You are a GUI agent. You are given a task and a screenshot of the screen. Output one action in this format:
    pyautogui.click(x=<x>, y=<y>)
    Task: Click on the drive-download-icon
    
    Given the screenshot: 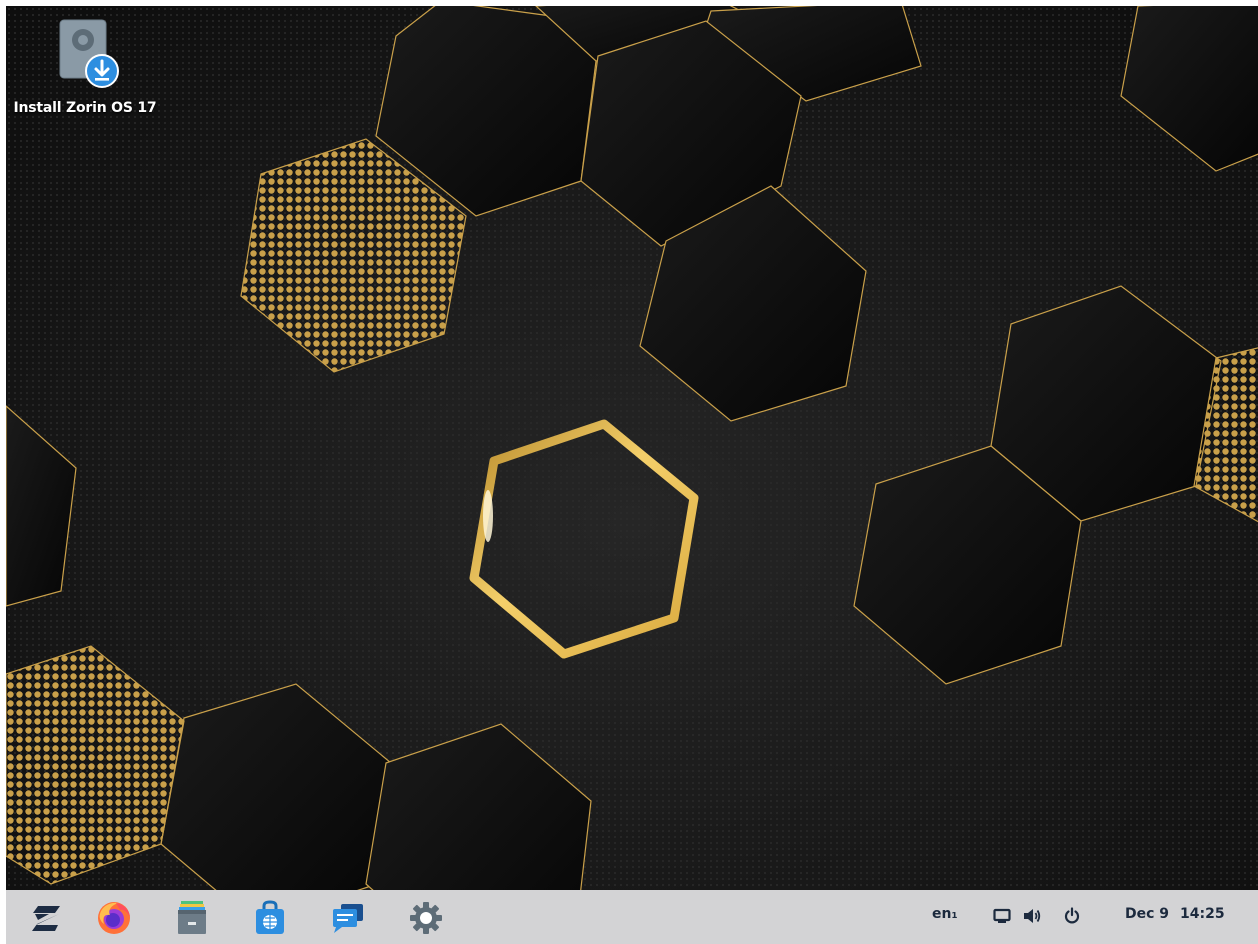 What is the action you would take?
    pyautogui.click(x=88, y=55)
    